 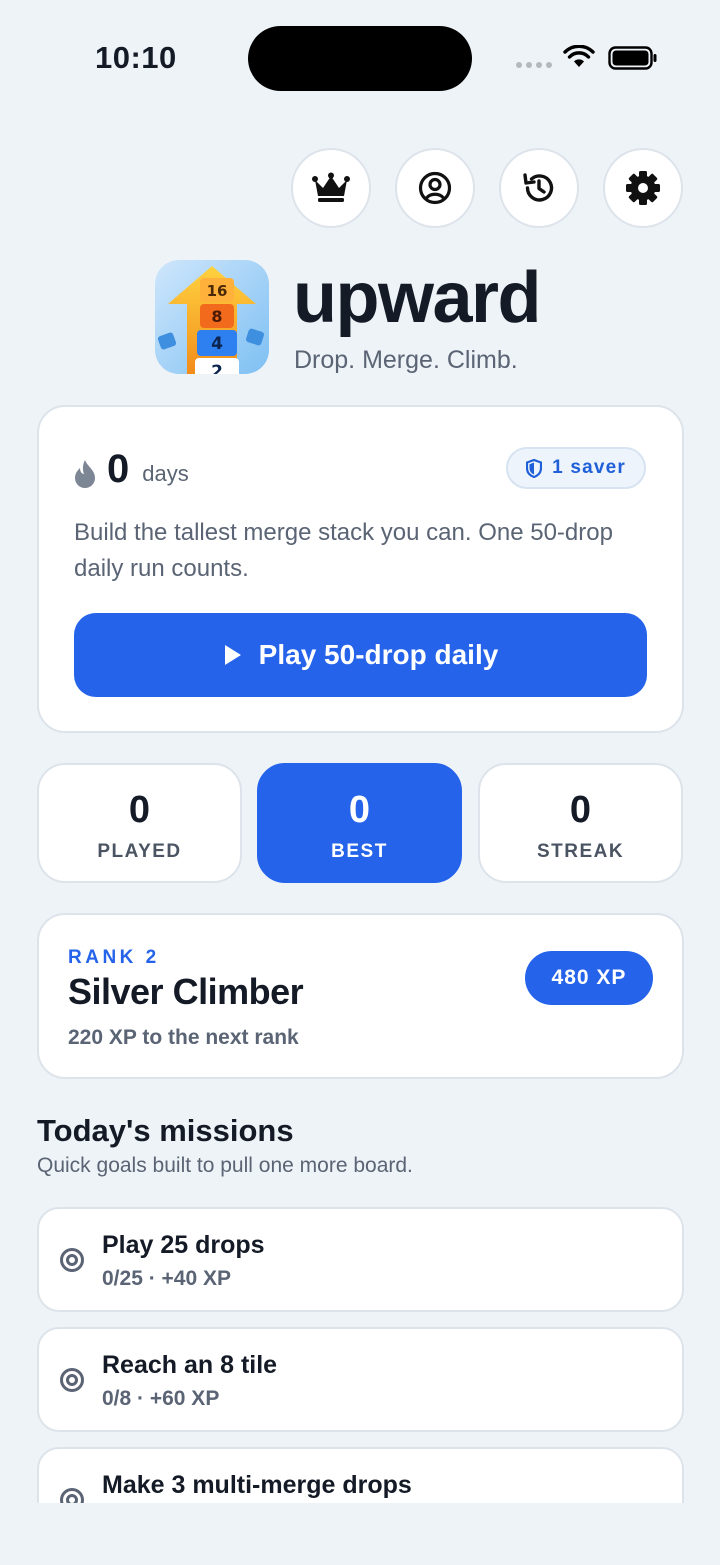 I want to click on streak-counter: 0 days, so click(x=131, y=469).